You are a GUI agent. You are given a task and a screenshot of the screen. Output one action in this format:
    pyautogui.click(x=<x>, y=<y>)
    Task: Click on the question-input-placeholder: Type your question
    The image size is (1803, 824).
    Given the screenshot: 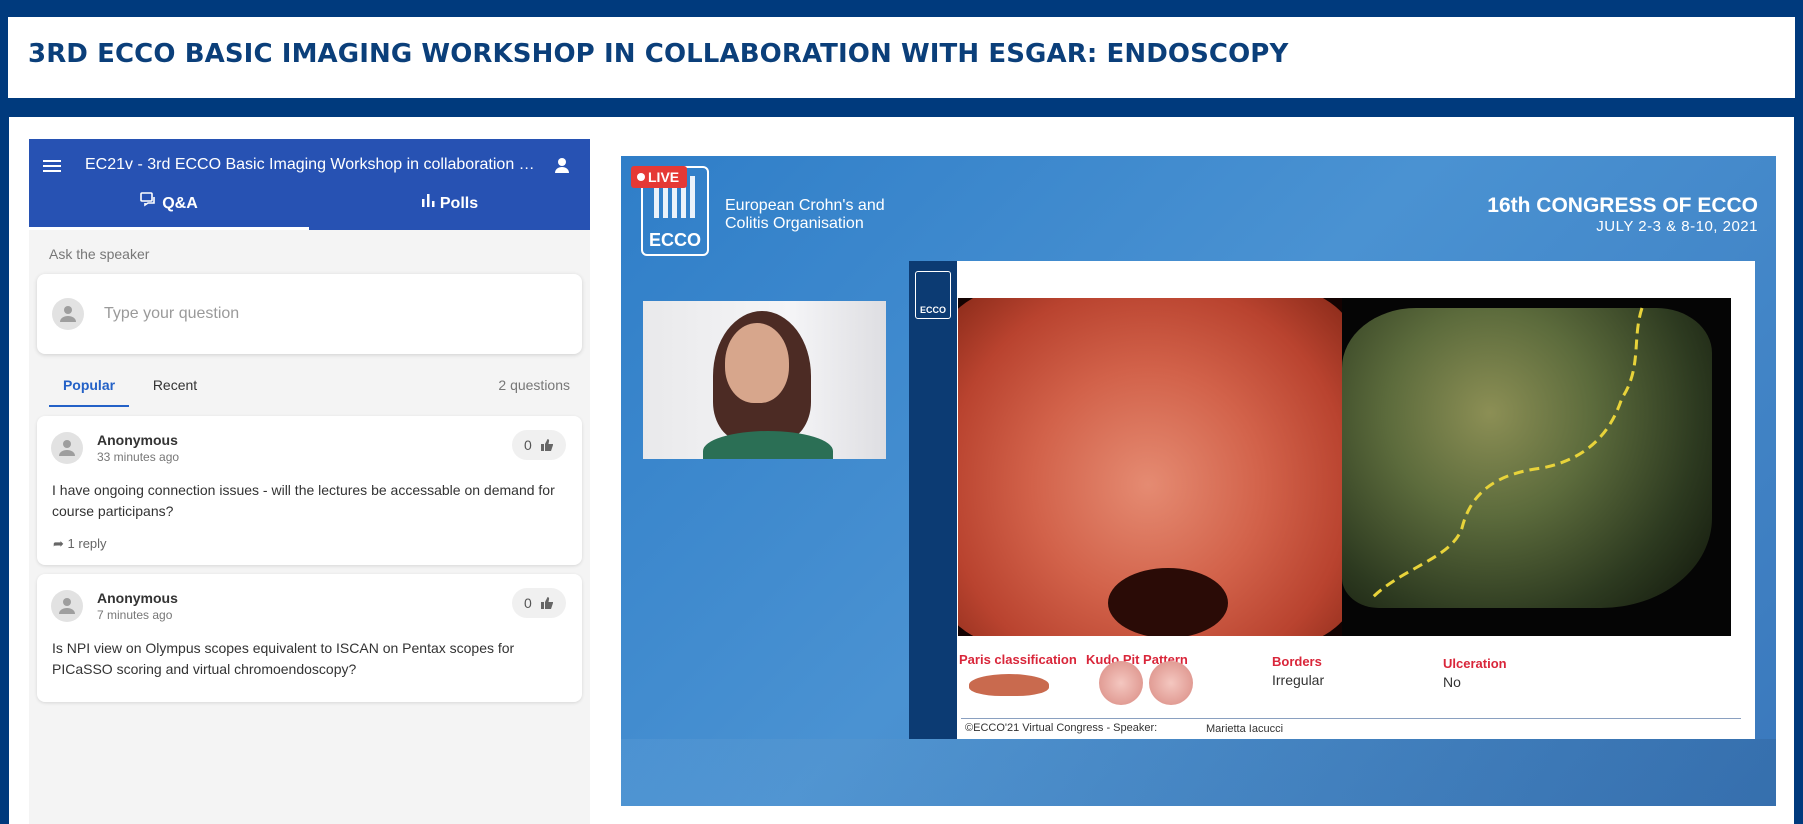 What is the action you would take?
    pyautogui.click(x=172, y=313)
    